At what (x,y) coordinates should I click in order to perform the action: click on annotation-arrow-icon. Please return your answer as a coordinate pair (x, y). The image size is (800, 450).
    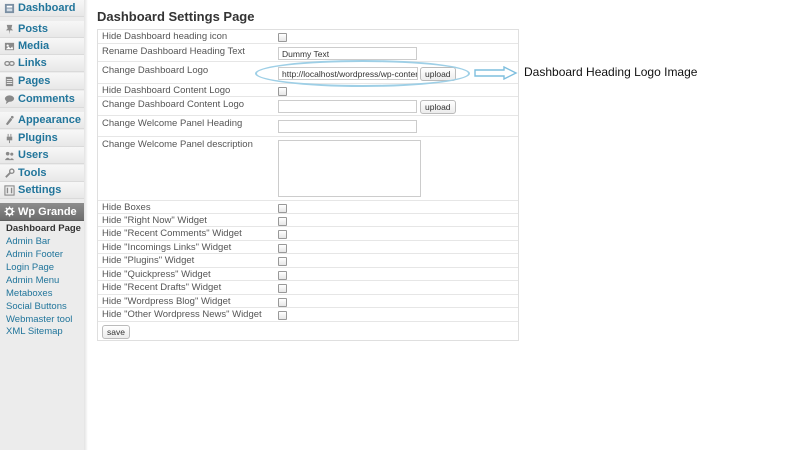
    Looking at the image, I should click on (496, 73).